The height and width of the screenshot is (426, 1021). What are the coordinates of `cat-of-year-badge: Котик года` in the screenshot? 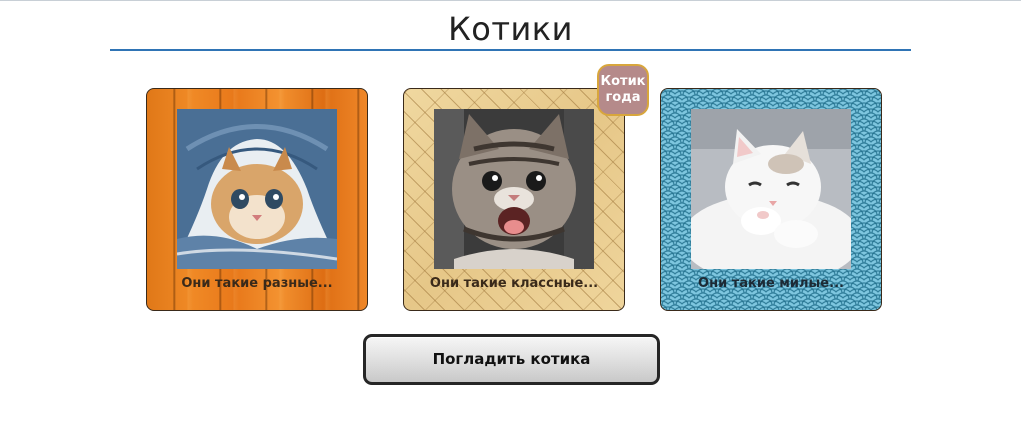 It's located at (623, 90).